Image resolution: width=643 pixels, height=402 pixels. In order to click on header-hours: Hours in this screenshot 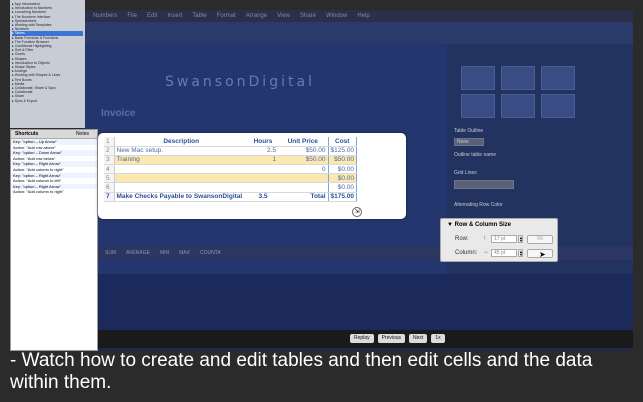, I will do `click(263, 142)`.